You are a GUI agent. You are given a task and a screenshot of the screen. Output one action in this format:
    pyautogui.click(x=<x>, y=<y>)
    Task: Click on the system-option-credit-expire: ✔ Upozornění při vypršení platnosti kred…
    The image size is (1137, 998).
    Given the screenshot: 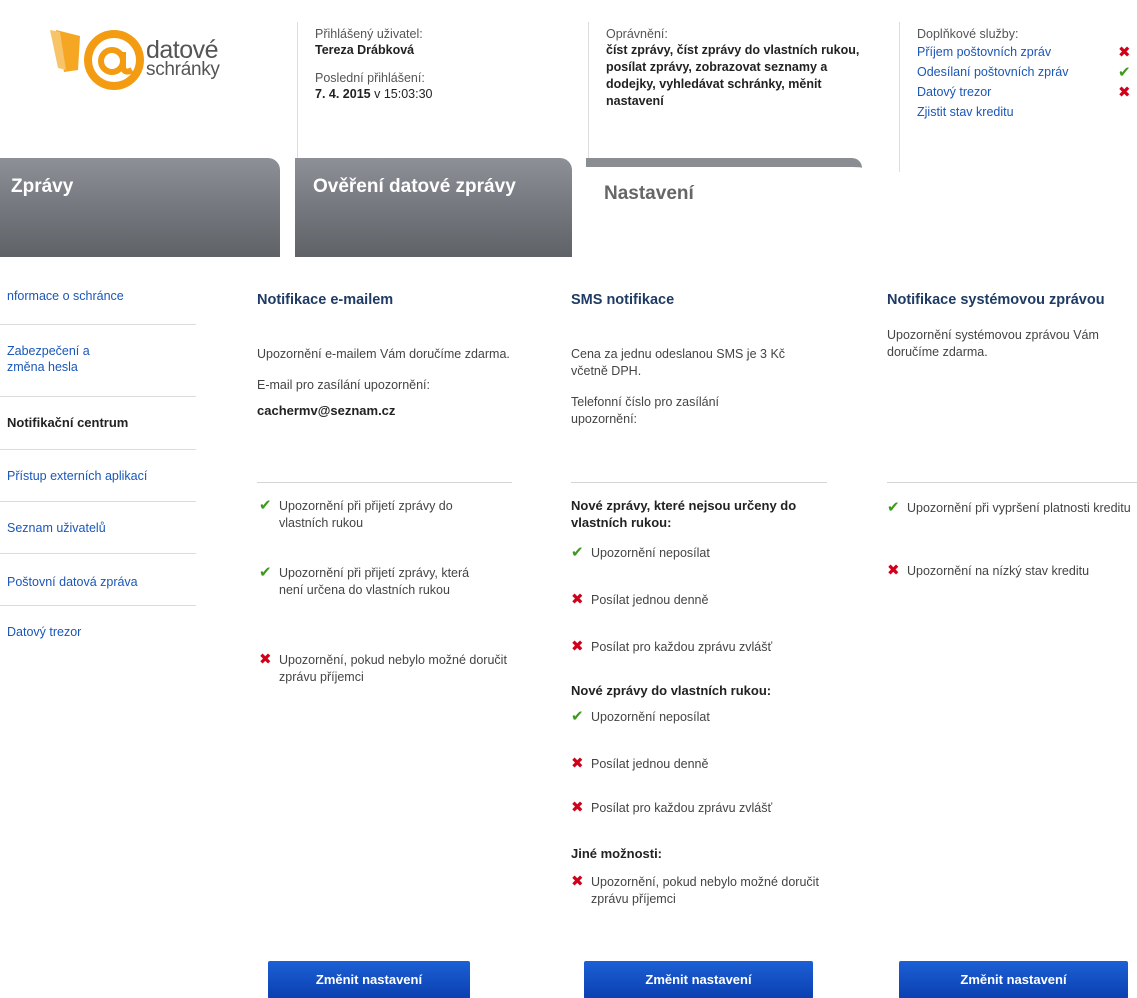 What is the action you would take?
    pyautogui.click(x=1012, y=508)
    